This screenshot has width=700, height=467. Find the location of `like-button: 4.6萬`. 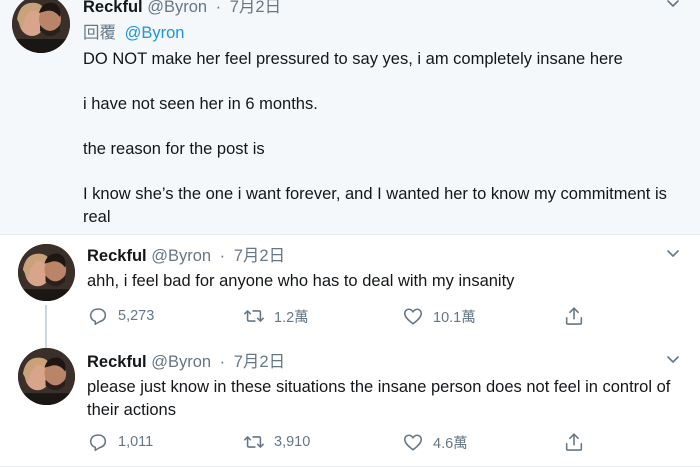

like-button: 4.6萬 is located at coordinates (435, 442).